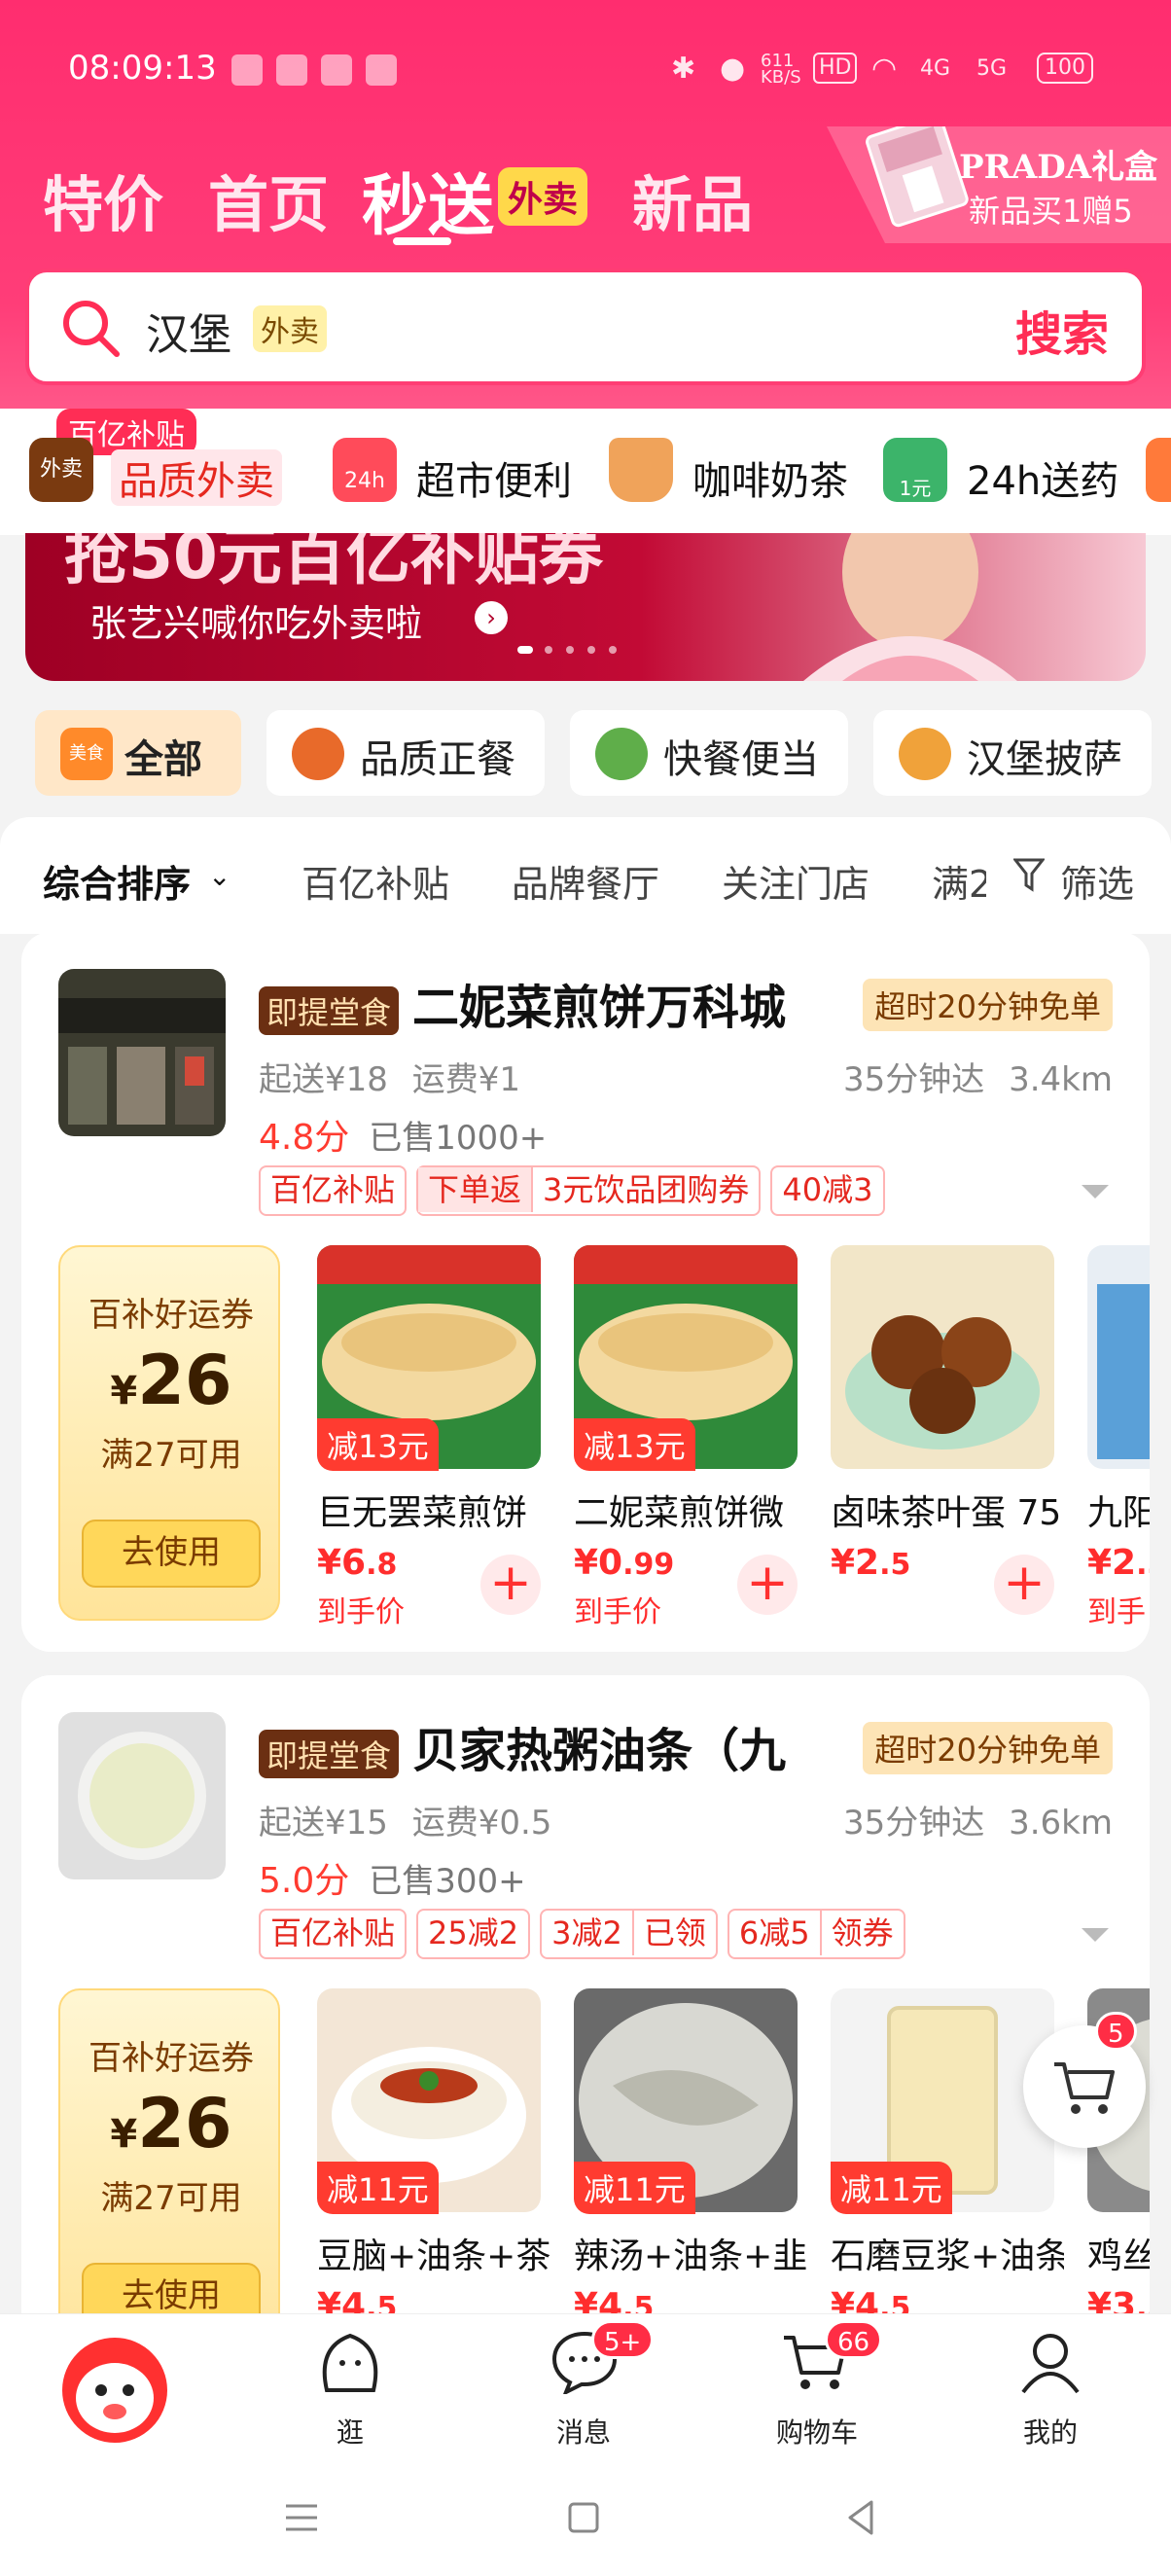 The width and height of the screenshot is (1171, 2576). What do you see at coordinates (740, 477) in the screenshot?
I see `quick-item-coffee: 咖啡奶茶` at bounding box center [740, 477].